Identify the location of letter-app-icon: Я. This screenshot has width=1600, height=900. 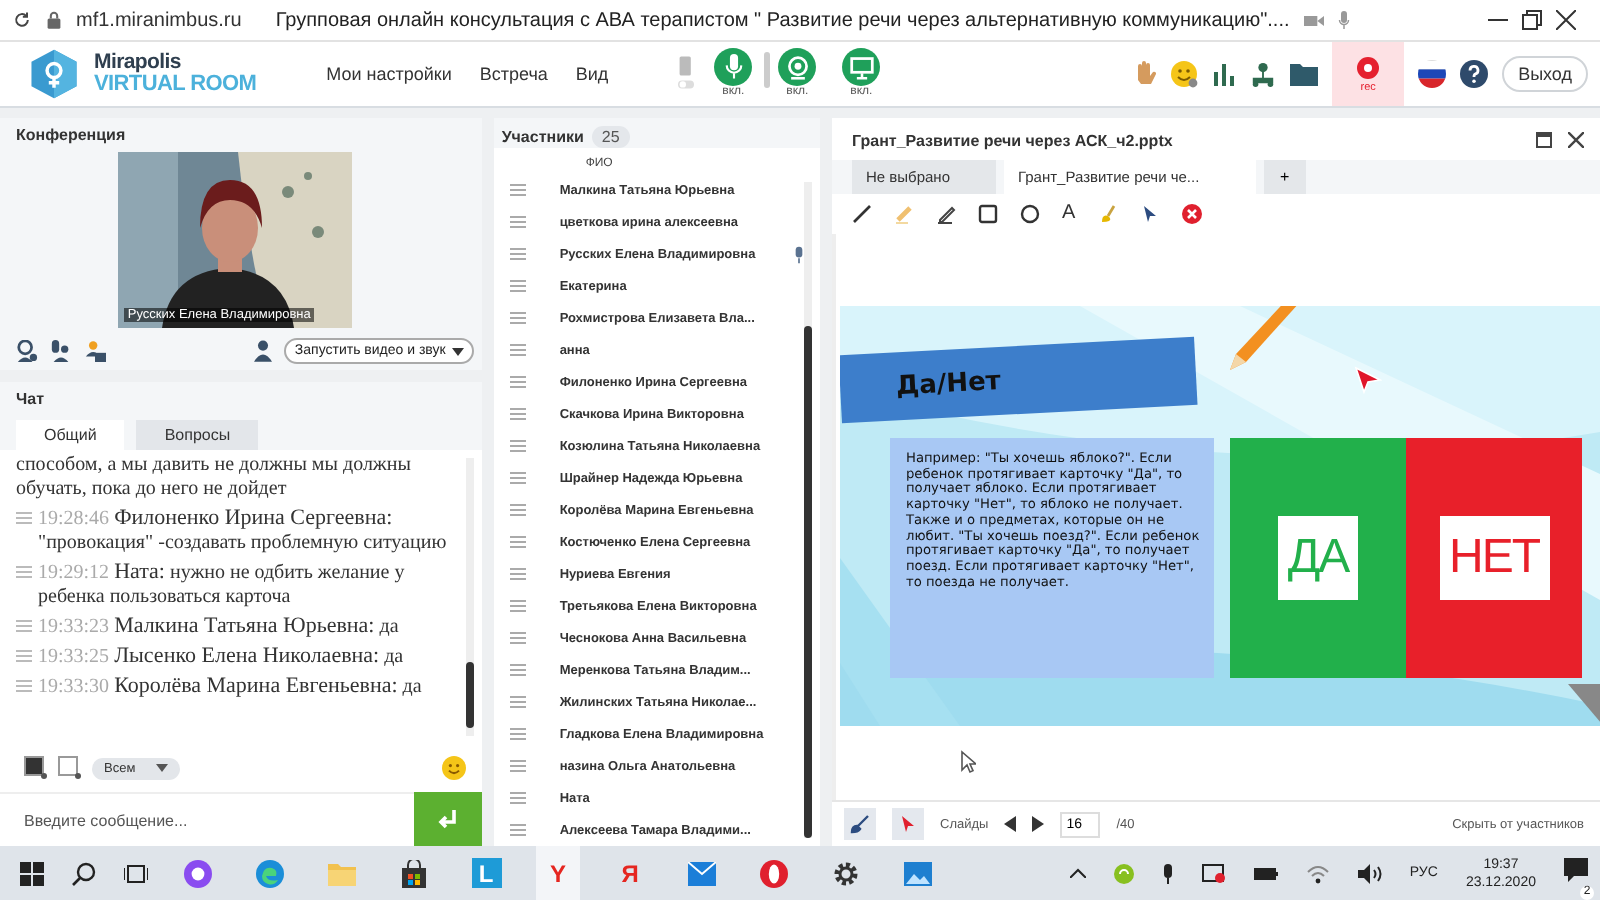
(630, 873).